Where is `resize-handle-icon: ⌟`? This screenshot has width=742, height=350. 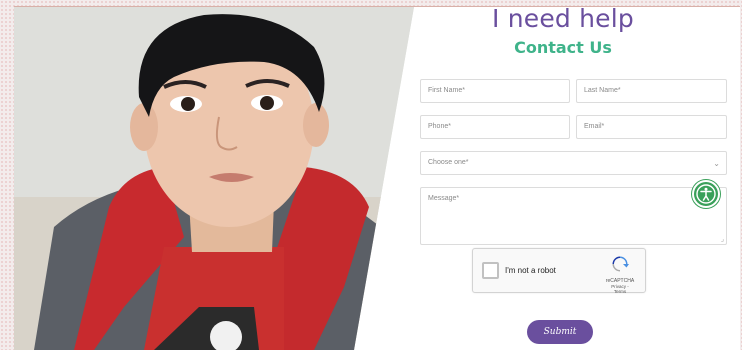
resize-handle-icon: ⌟ is located at coordinates (722, 239).